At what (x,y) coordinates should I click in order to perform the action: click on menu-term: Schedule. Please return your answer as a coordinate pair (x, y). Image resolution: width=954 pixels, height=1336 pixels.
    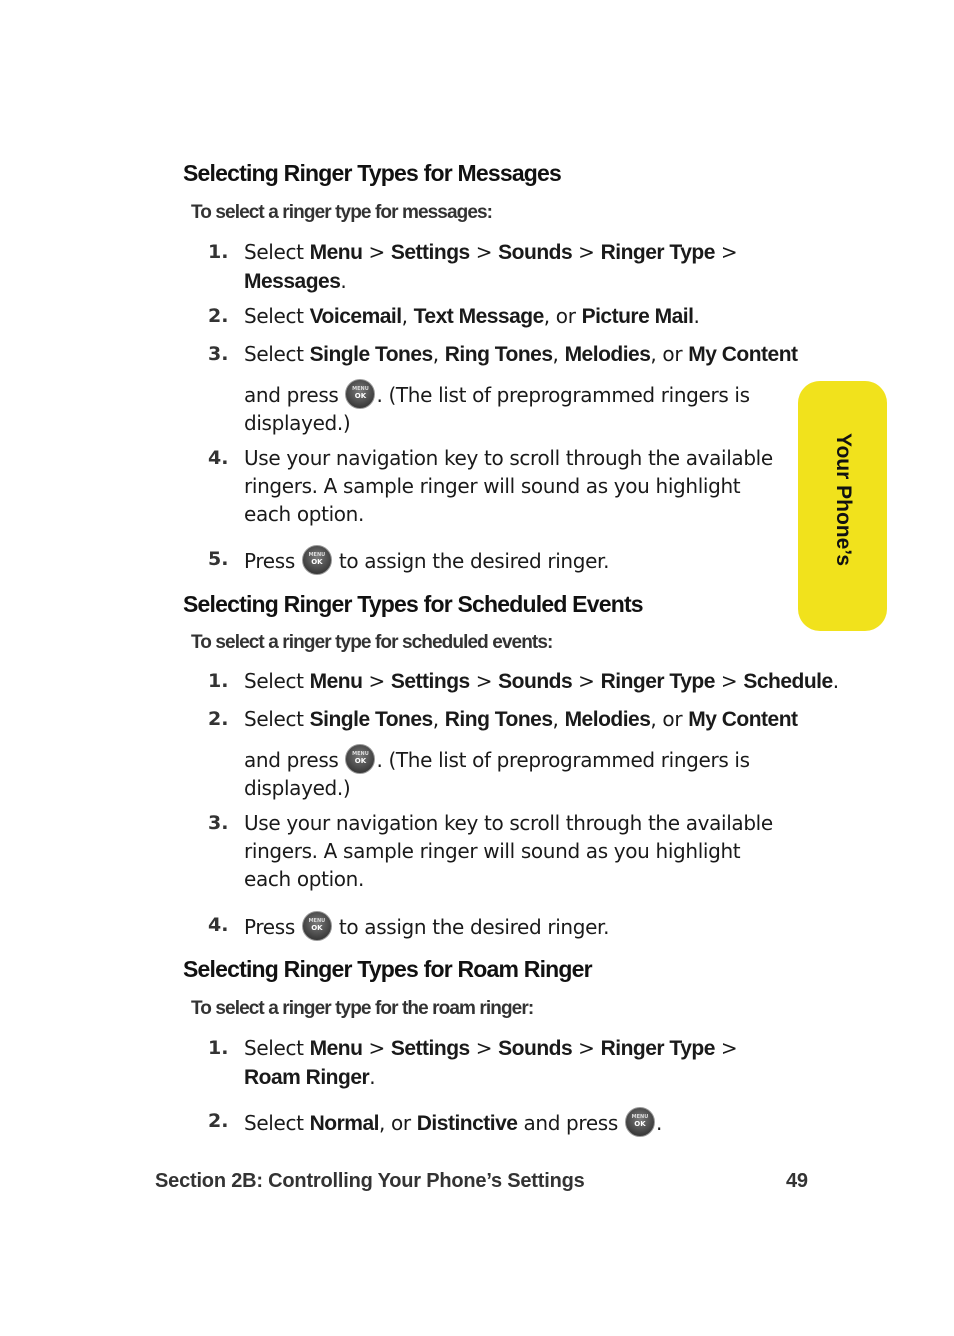
    Looking at the image, I should click on (788, 681).